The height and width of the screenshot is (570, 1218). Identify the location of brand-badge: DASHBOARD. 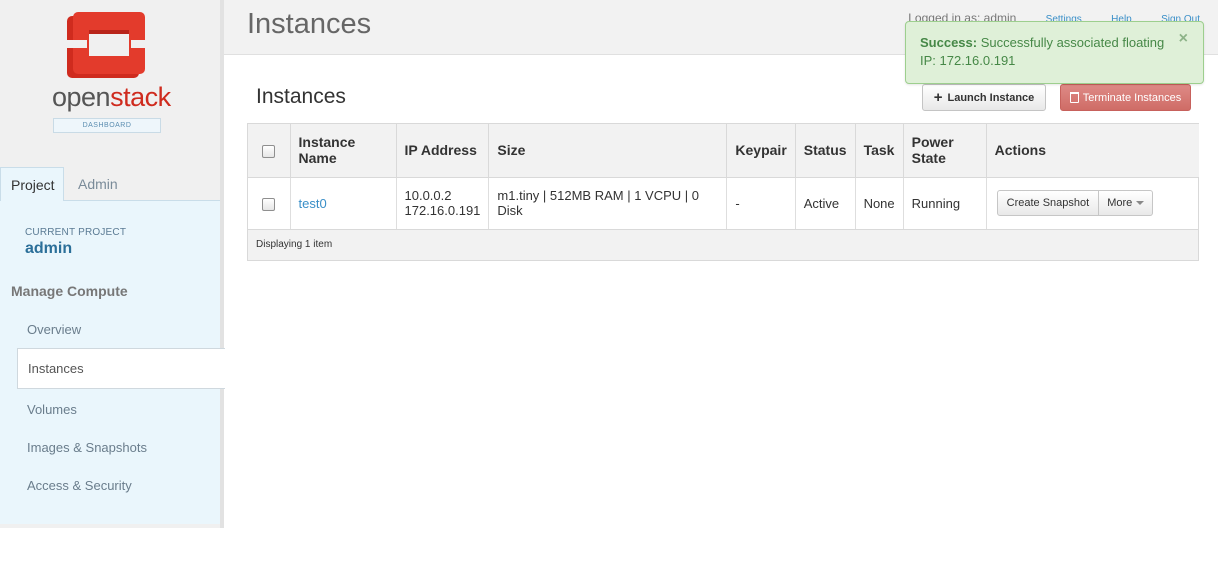
(107, 125).